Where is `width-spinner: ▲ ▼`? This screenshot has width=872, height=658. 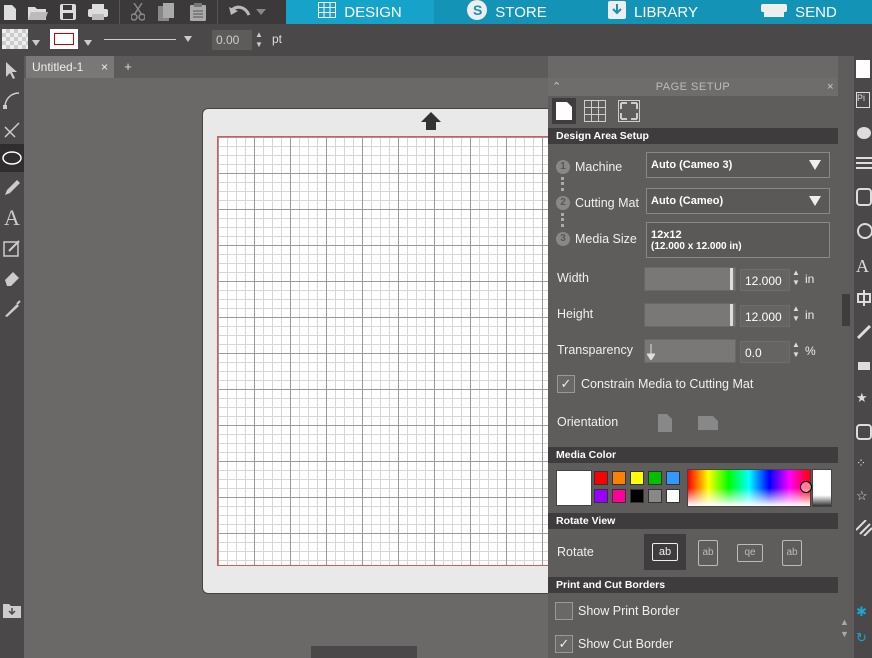
width-spinner: ▲ ▼ is located at coordinates (796, 279).